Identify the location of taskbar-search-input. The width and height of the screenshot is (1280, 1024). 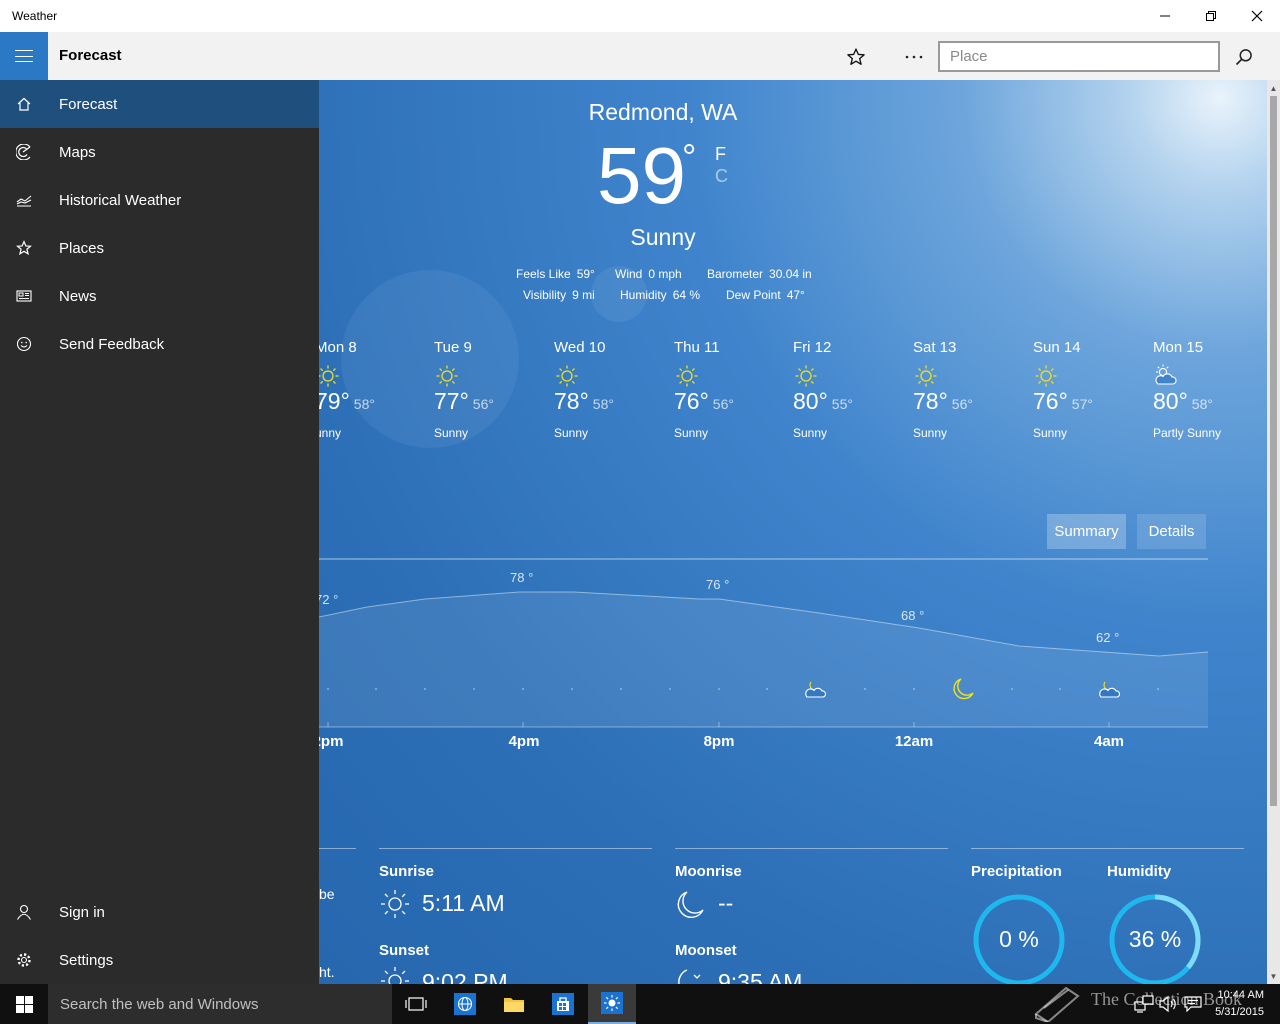
(220, 1004).